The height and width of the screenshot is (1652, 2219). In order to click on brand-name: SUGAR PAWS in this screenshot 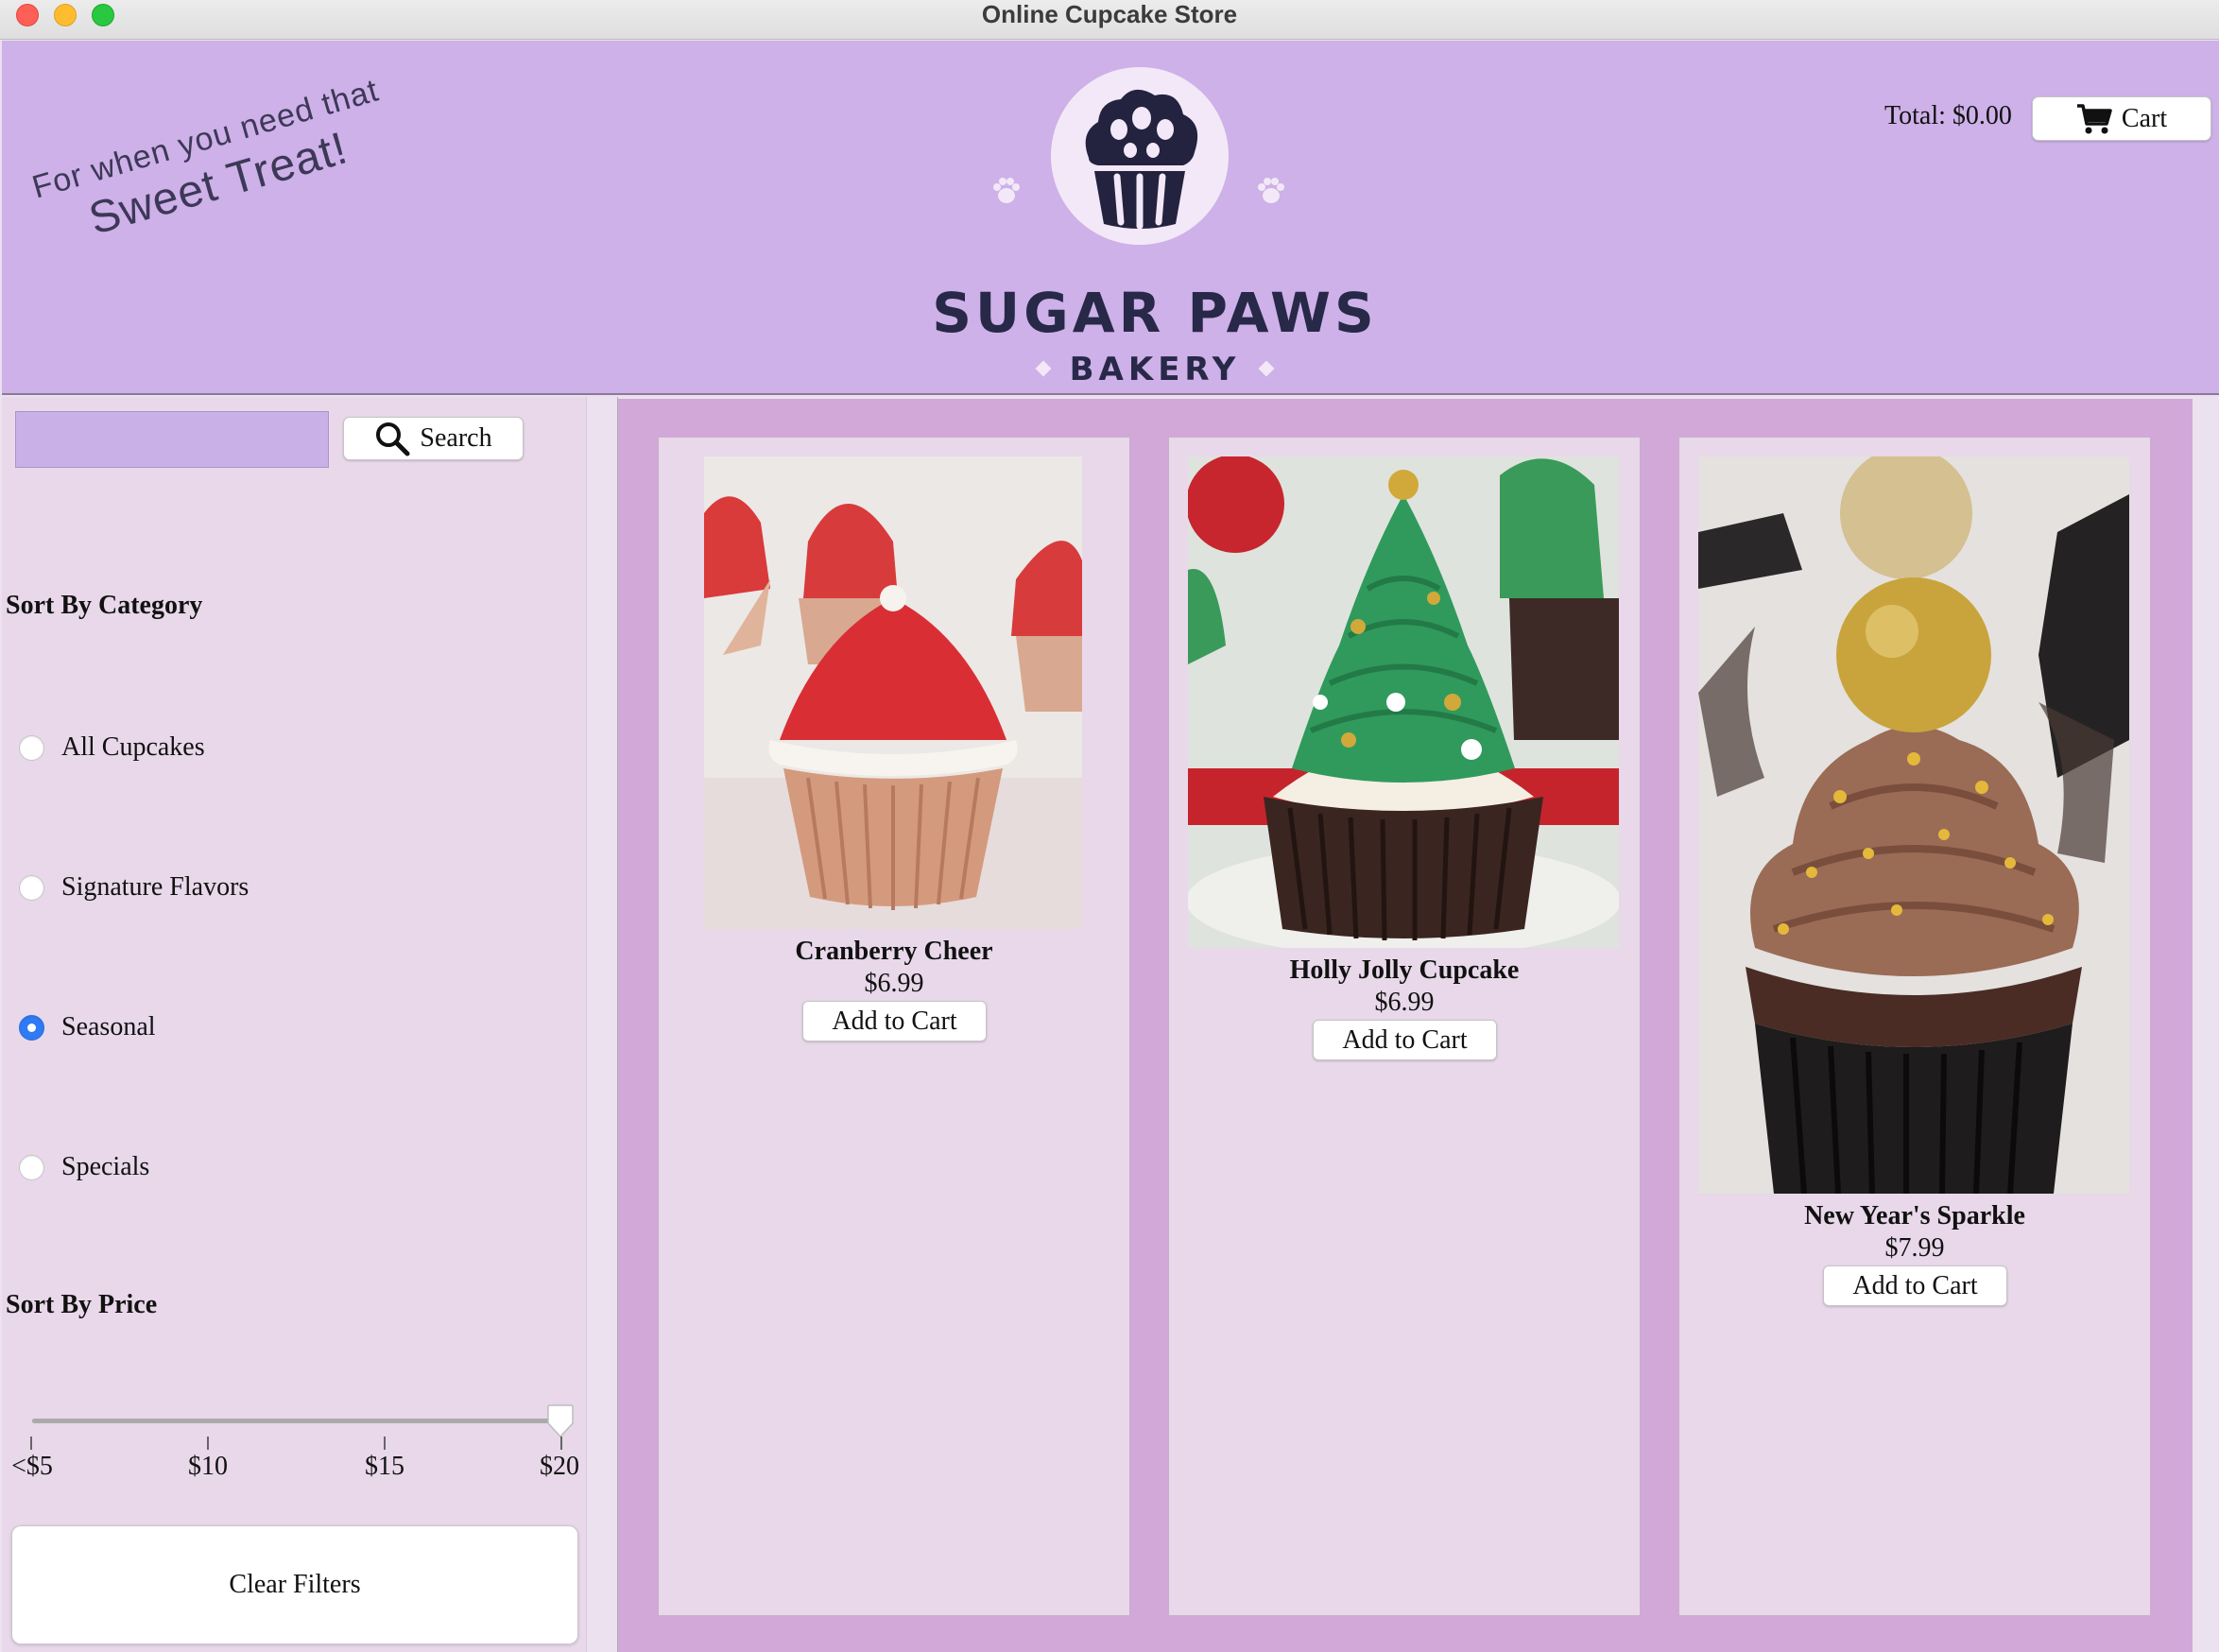, I will do `click(1155, 313)`.